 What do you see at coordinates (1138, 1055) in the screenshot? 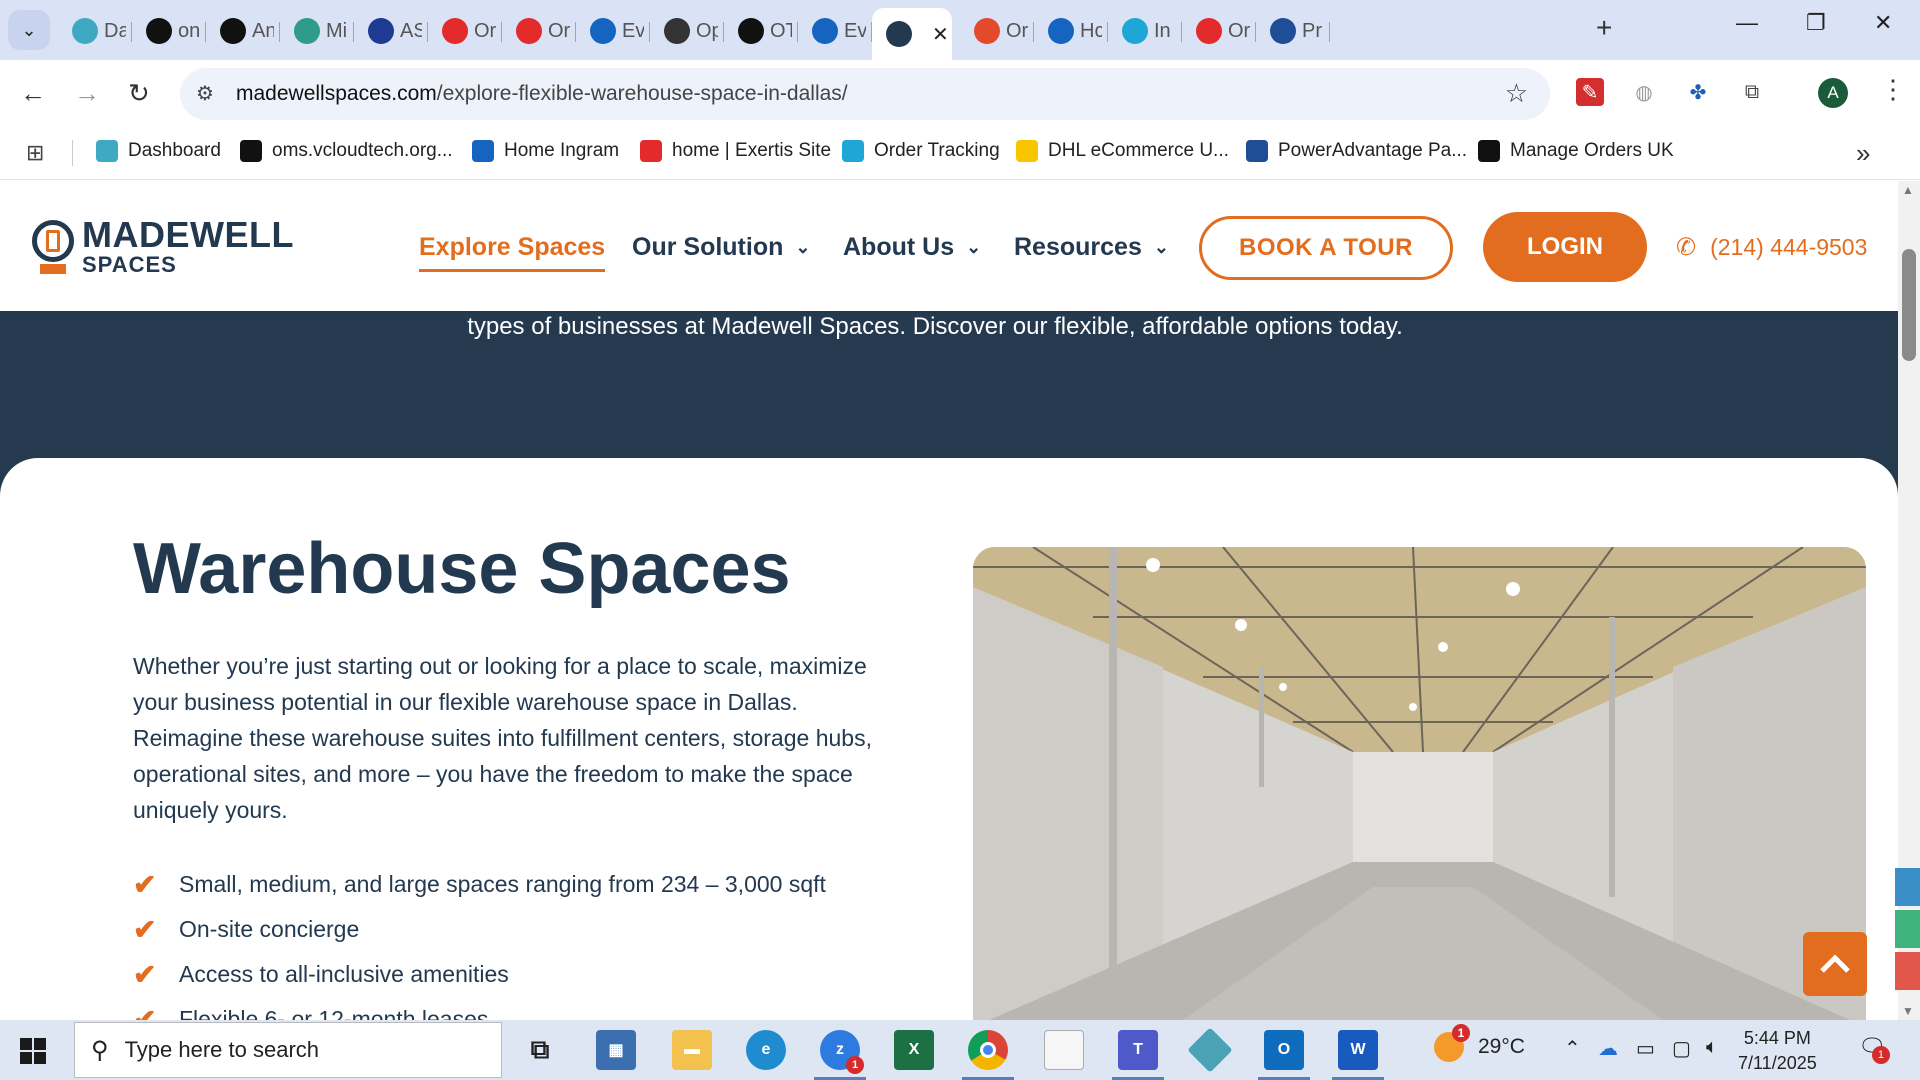
I see `teams-app-icon: T` at bounding box center [1138, 1055].